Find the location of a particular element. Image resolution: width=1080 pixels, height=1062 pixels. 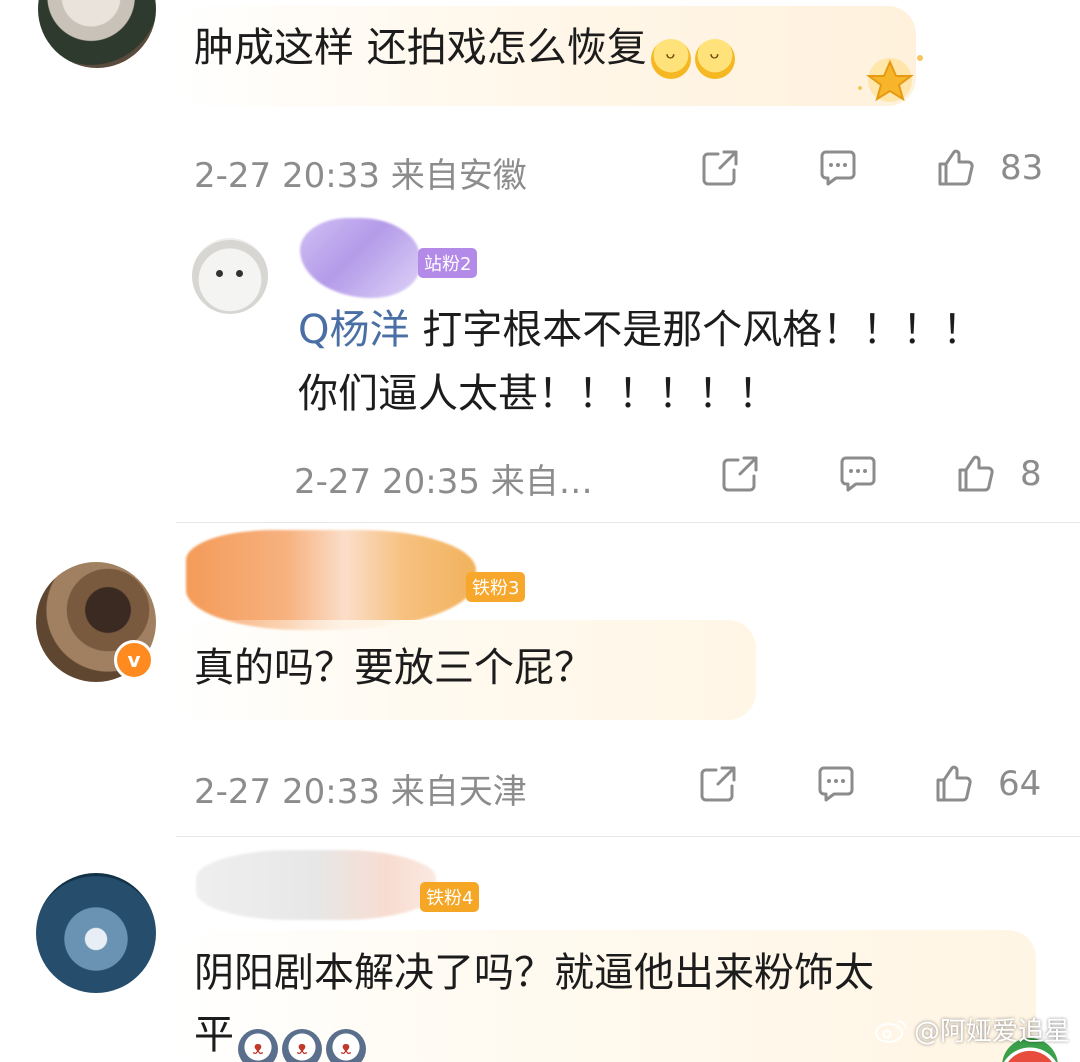

comment-text-line: 你们逼人太甚！！！！！！ is located at coordinates (538, 394).